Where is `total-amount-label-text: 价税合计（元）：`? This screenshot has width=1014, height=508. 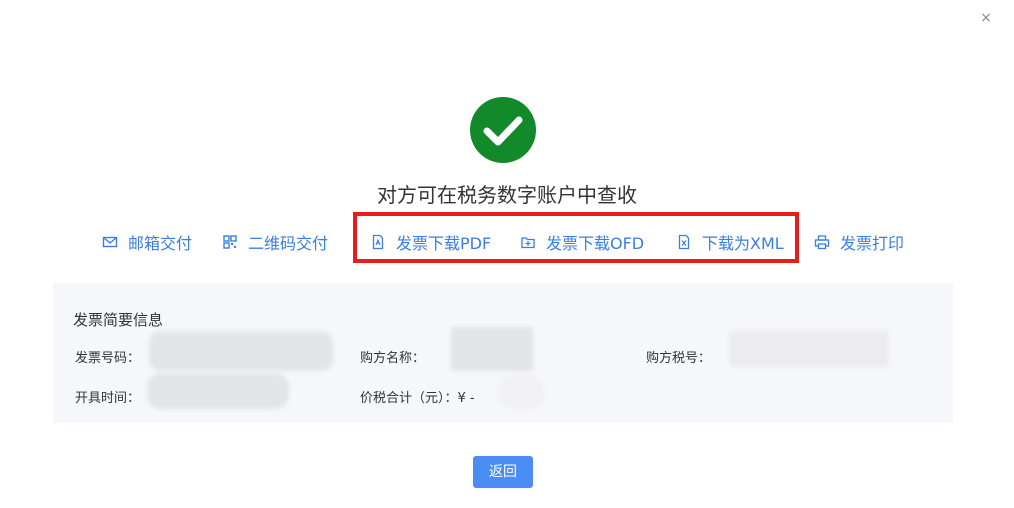 total-amount-label-text: 价税合计（元）： is located at coordinates (409, 398).